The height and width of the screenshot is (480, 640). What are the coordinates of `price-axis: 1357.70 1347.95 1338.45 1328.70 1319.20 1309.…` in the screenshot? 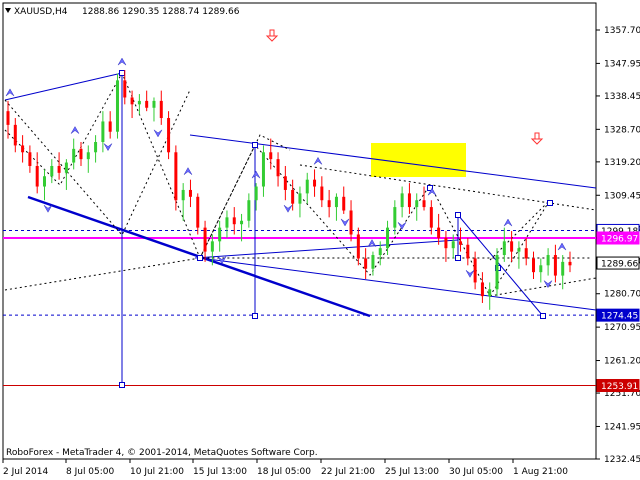 It's located at (618, 245).